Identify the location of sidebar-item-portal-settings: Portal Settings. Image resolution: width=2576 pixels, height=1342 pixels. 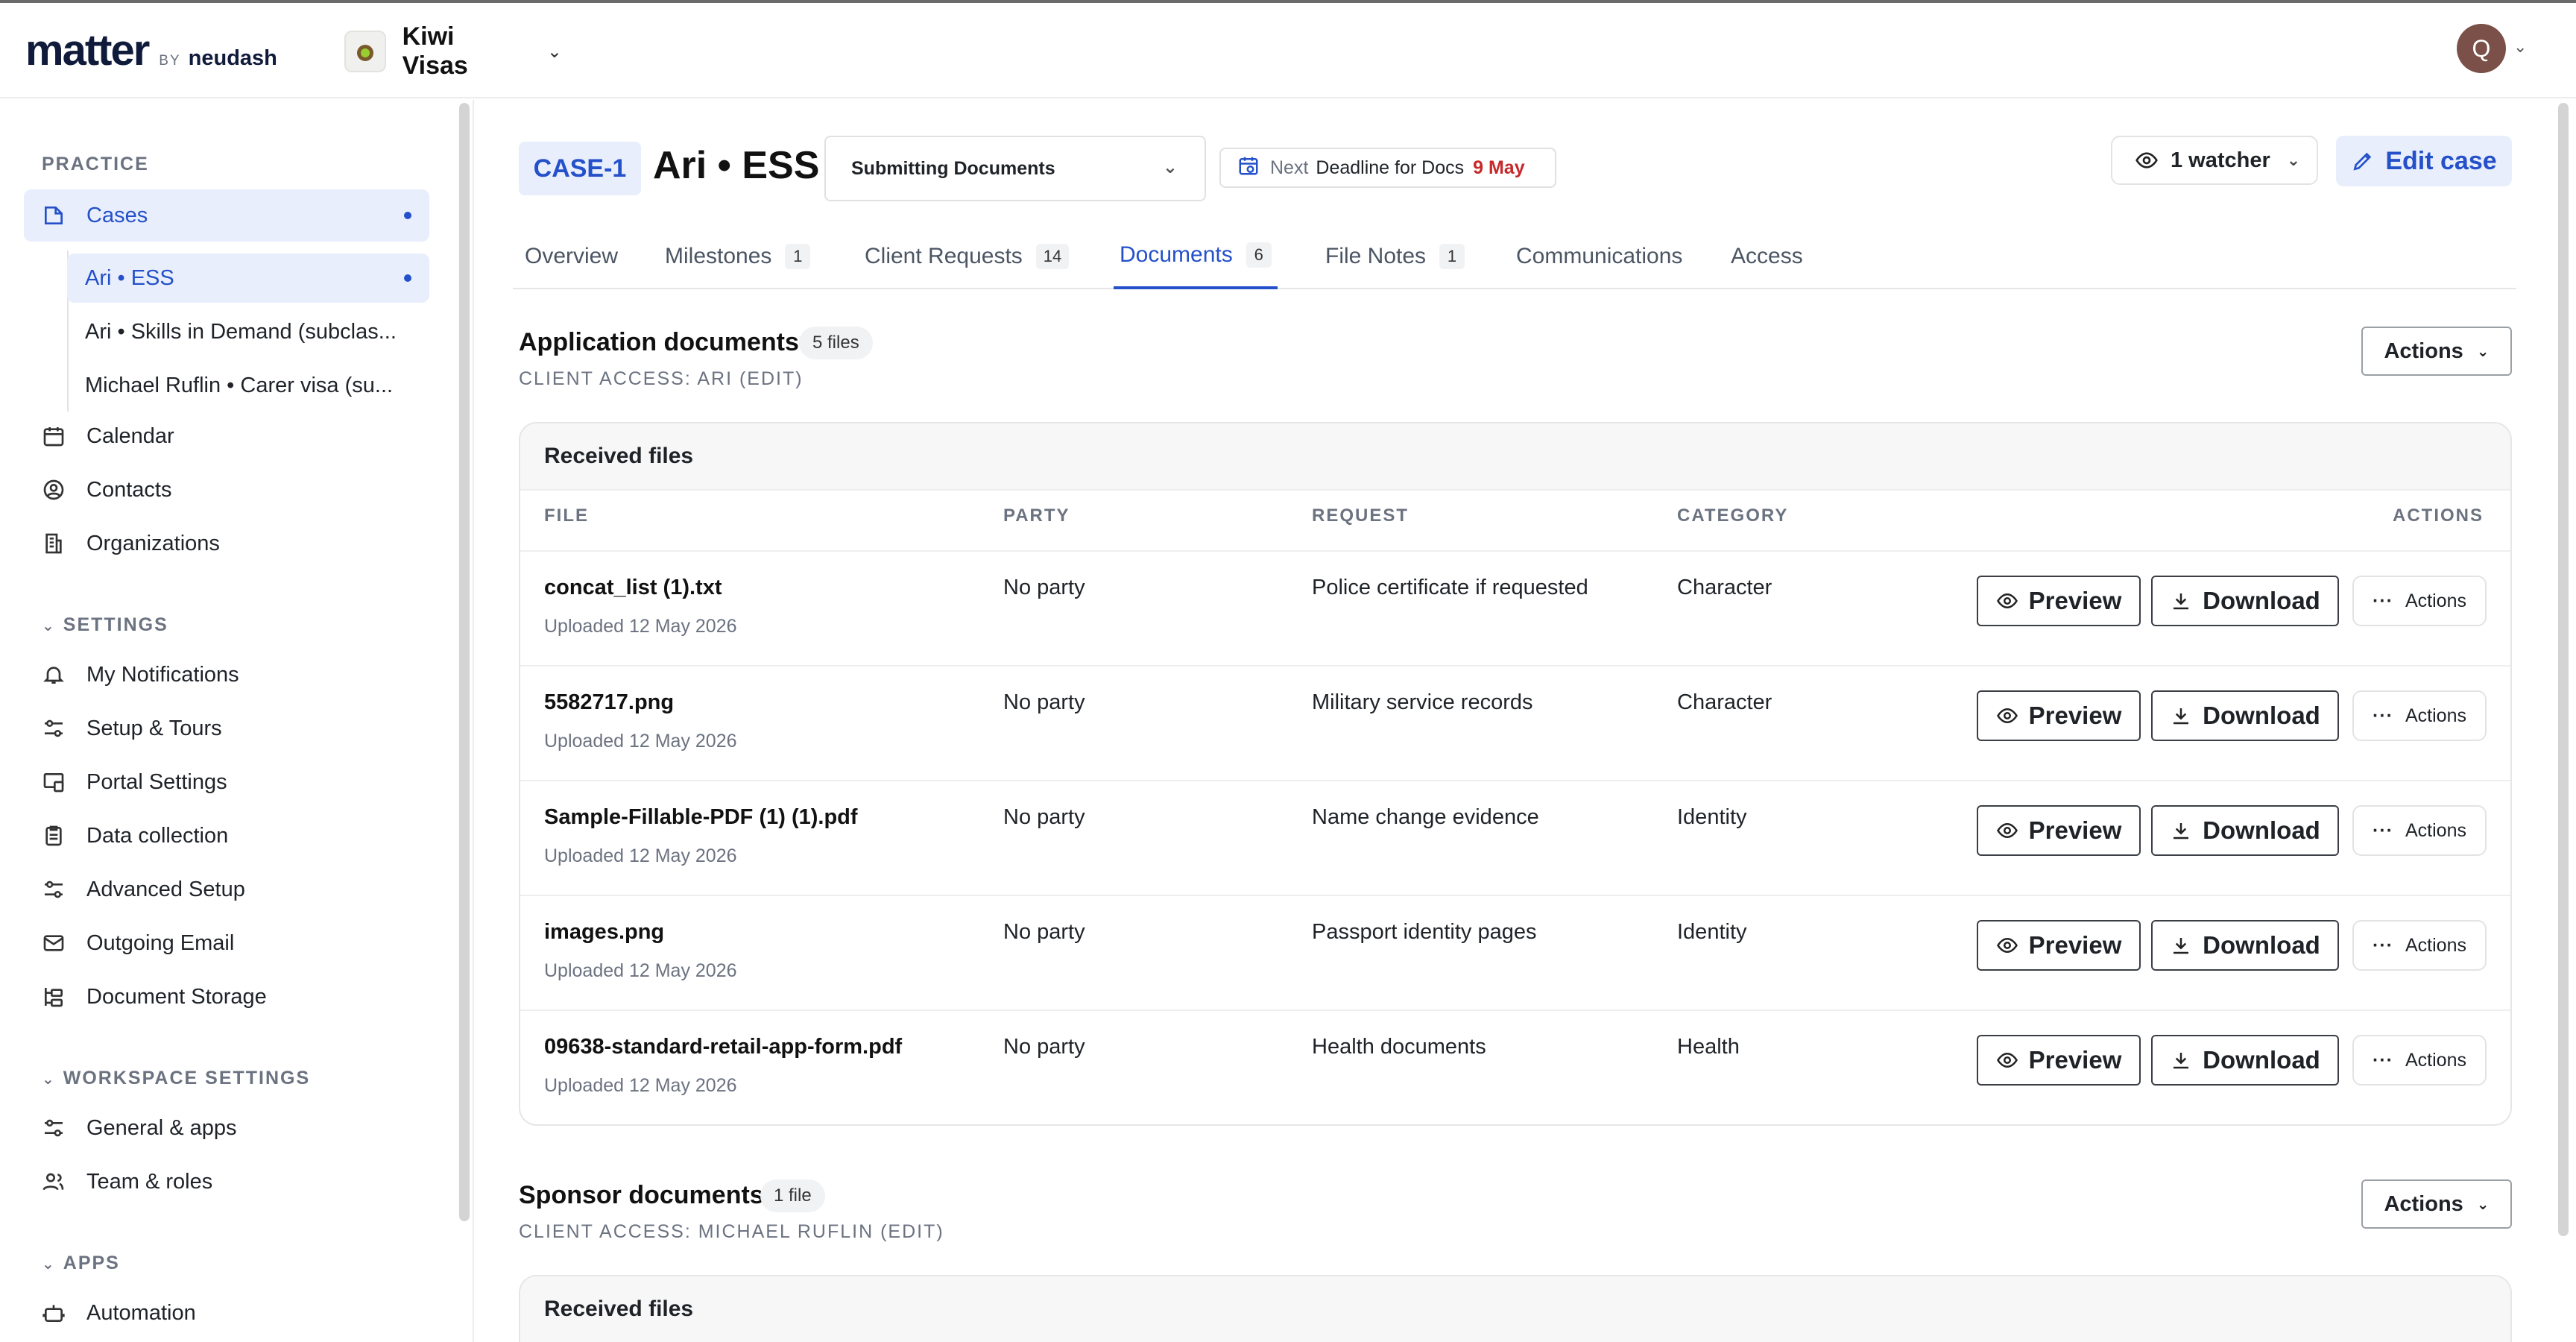
(226, 782).